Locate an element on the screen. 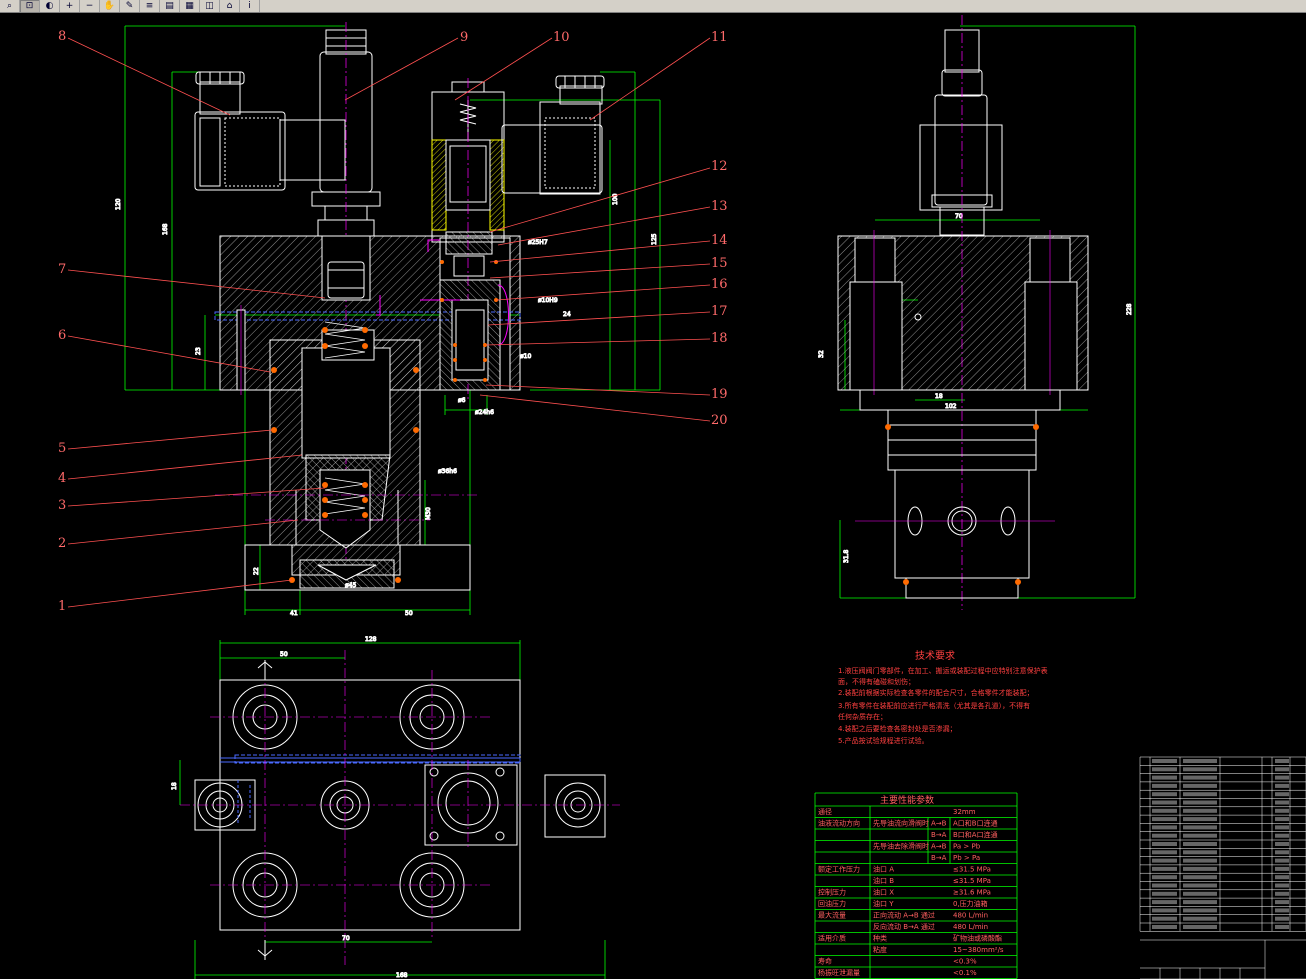 This screenshot has width=1306, height=979. tech-req-title: 技术要求 is located at coordinates (935, 655).